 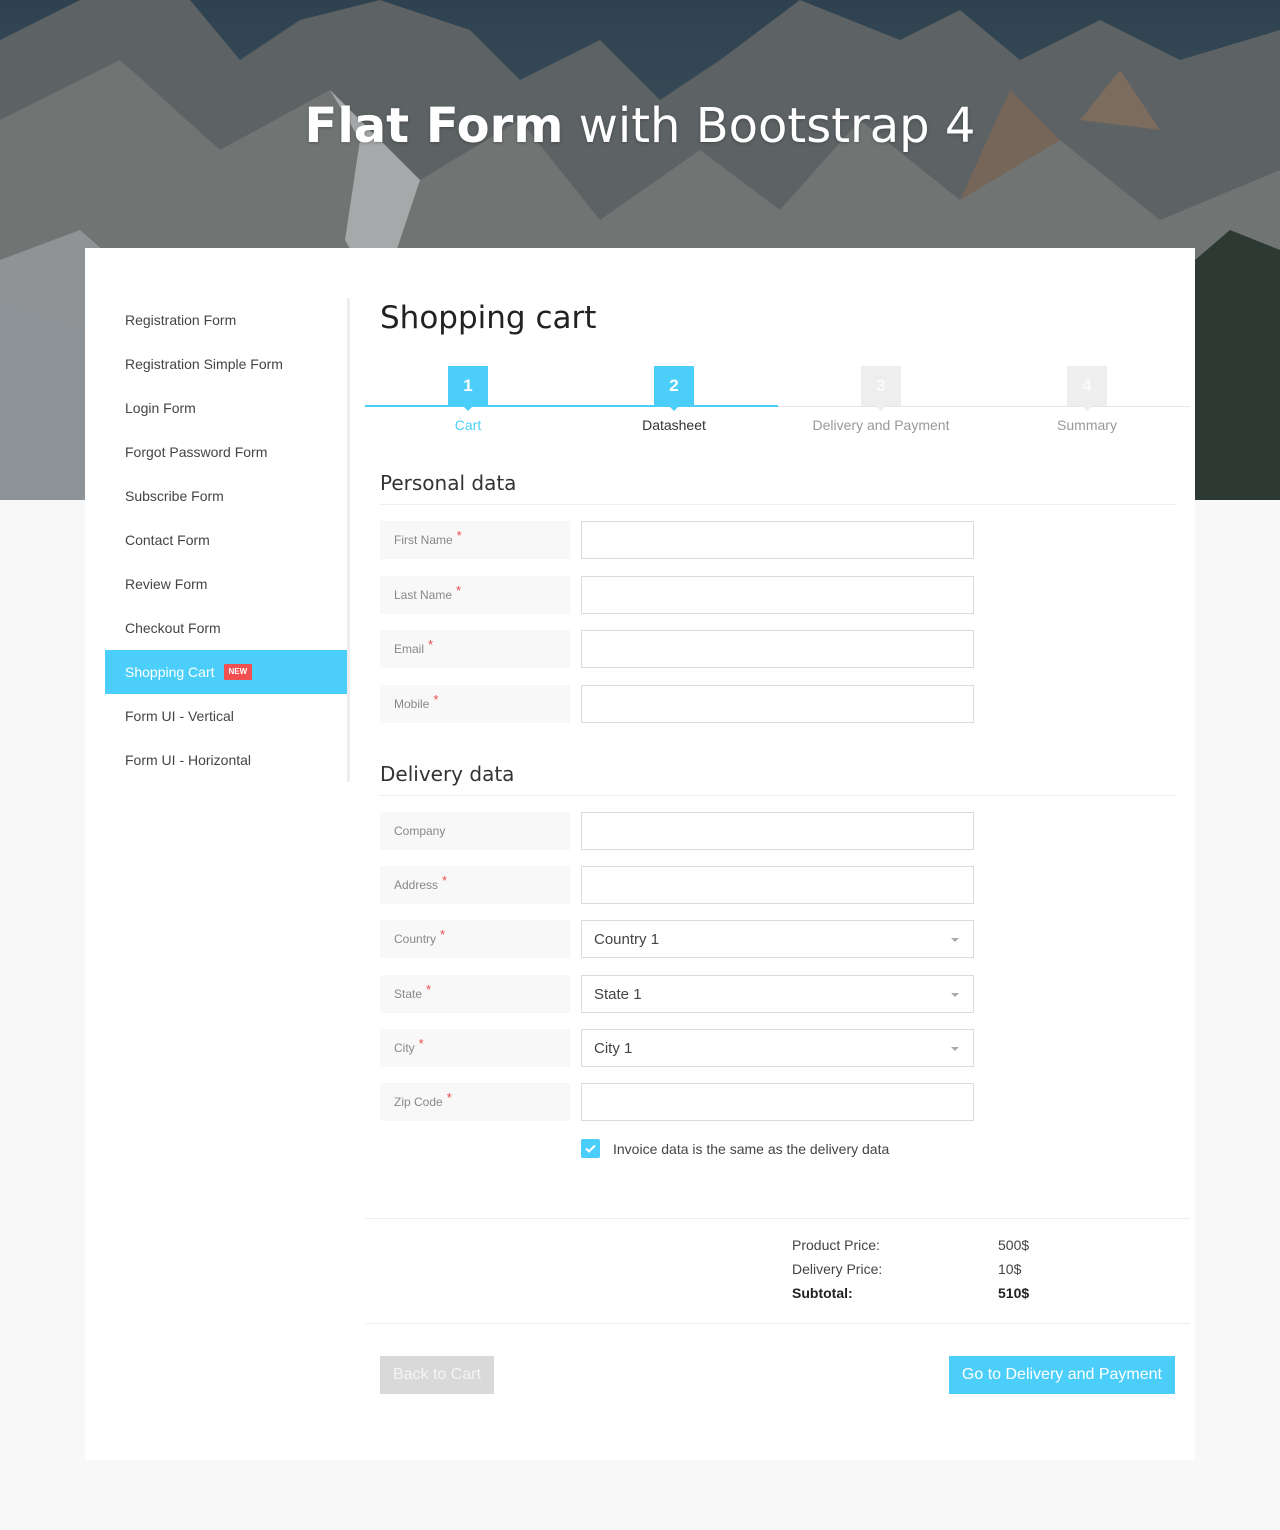 What do you see at coordinates (204, 364) in the screenshot?
I see `sidebar-item-label: Registration Simple Form` at bounding box center [204, 364].